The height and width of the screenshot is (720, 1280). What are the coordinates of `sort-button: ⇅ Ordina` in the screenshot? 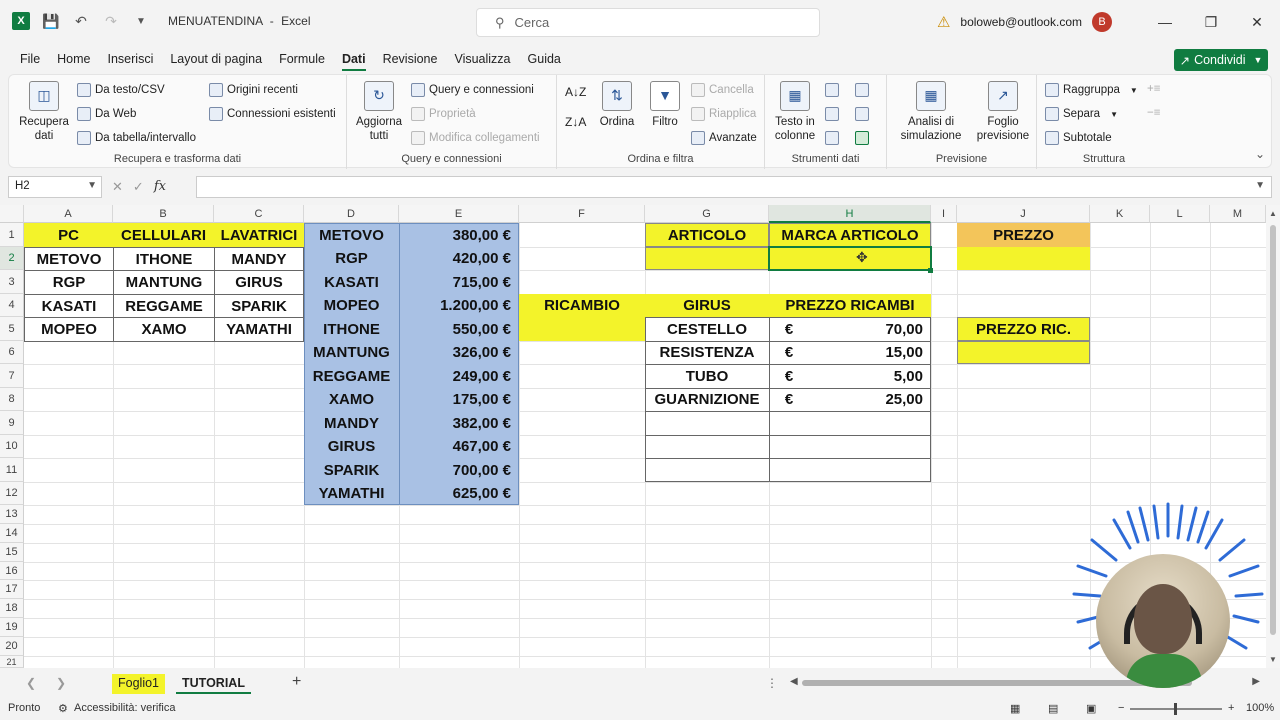 It's located at (617, 105).